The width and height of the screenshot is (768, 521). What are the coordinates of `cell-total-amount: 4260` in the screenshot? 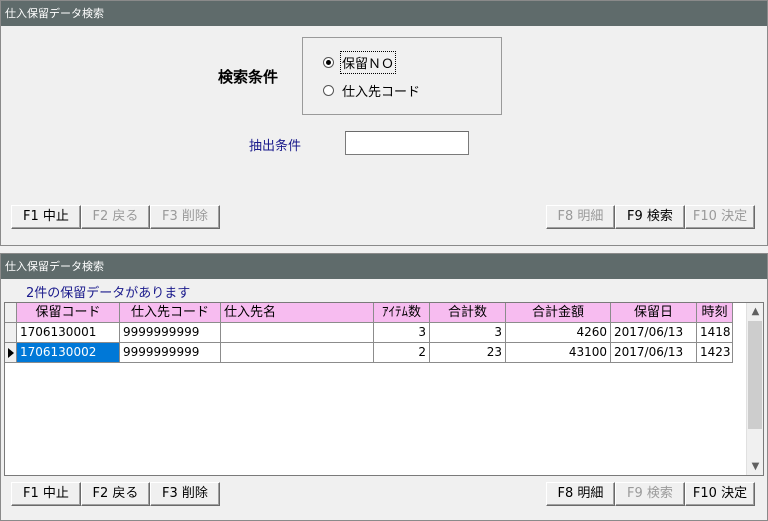 It's located at (558, 333).